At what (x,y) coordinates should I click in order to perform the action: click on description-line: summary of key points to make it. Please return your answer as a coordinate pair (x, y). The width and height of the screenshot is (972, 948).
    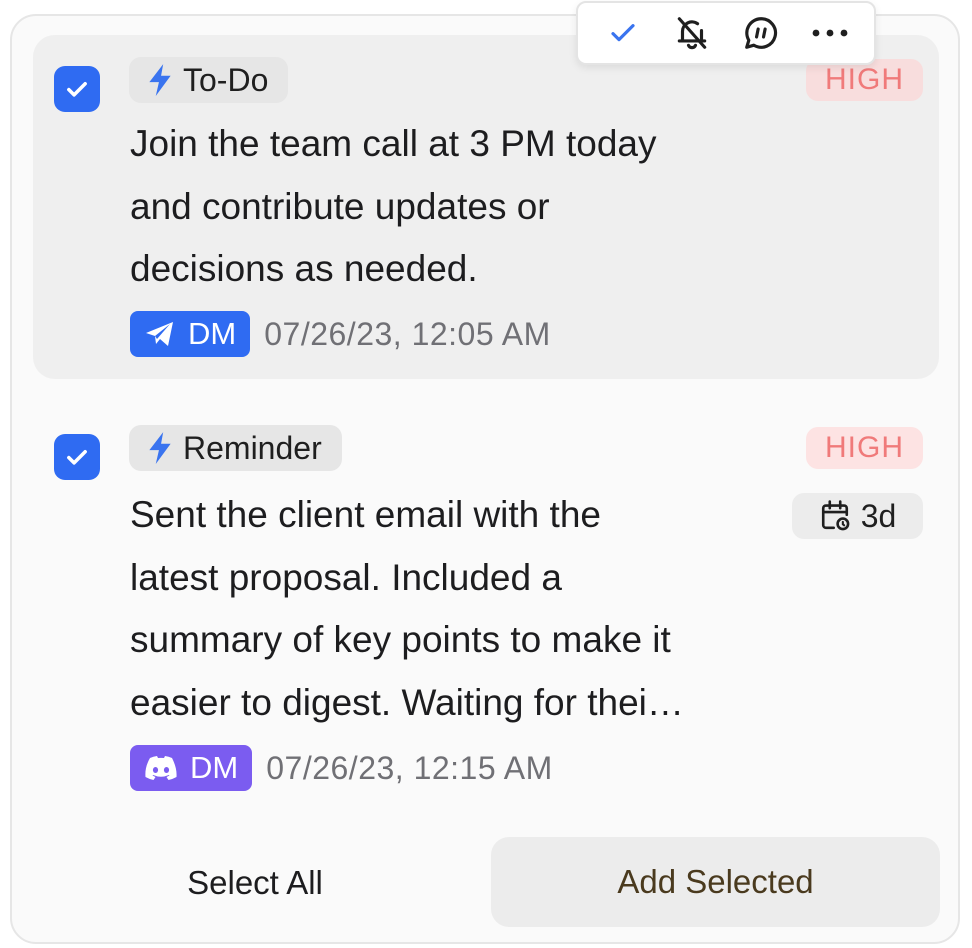
    Looking at the image, I should click on (400, 639).